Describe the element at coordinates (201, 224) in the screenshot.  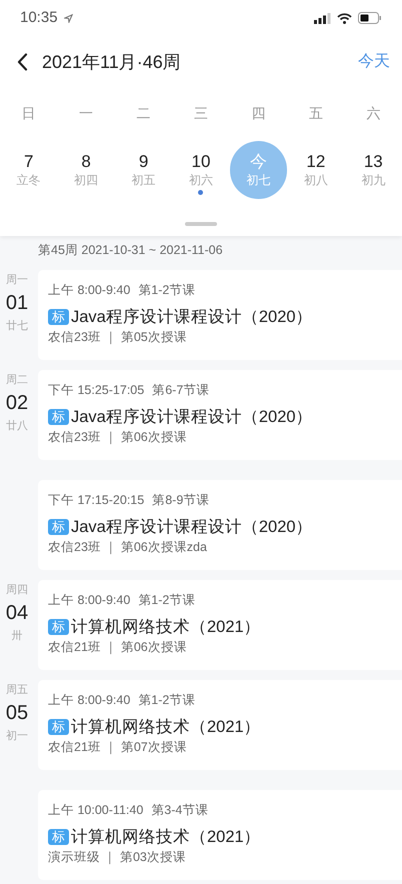
I see `drag-handle` at that location.